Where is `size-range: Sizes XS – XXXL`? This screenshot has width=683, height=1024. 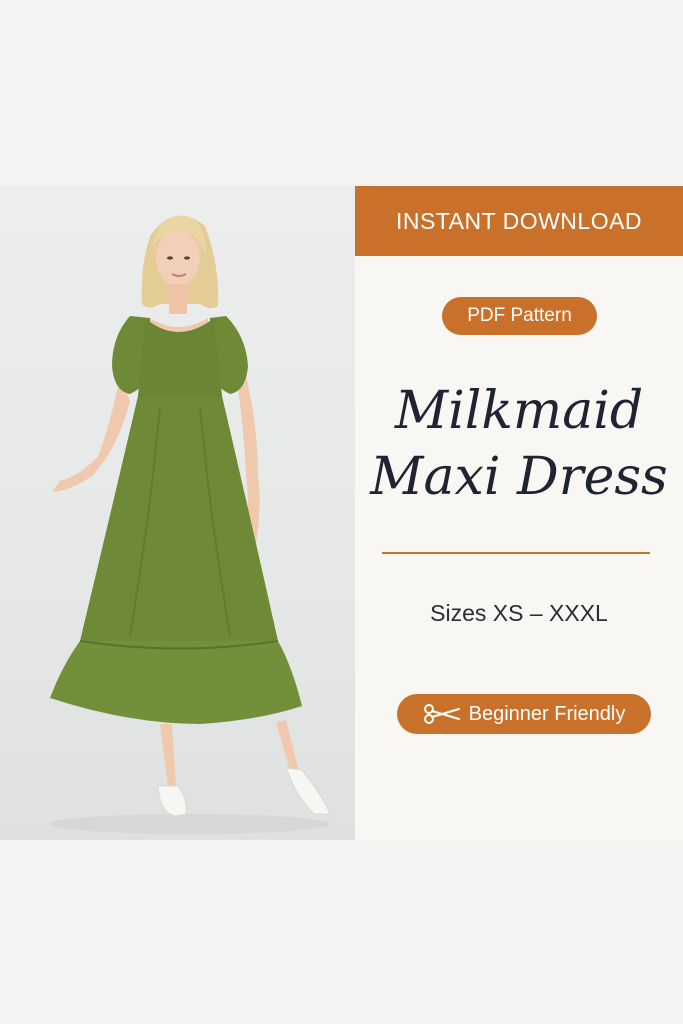 size-range: Sizes XS – XXXL is located at coordinates (519, 613).